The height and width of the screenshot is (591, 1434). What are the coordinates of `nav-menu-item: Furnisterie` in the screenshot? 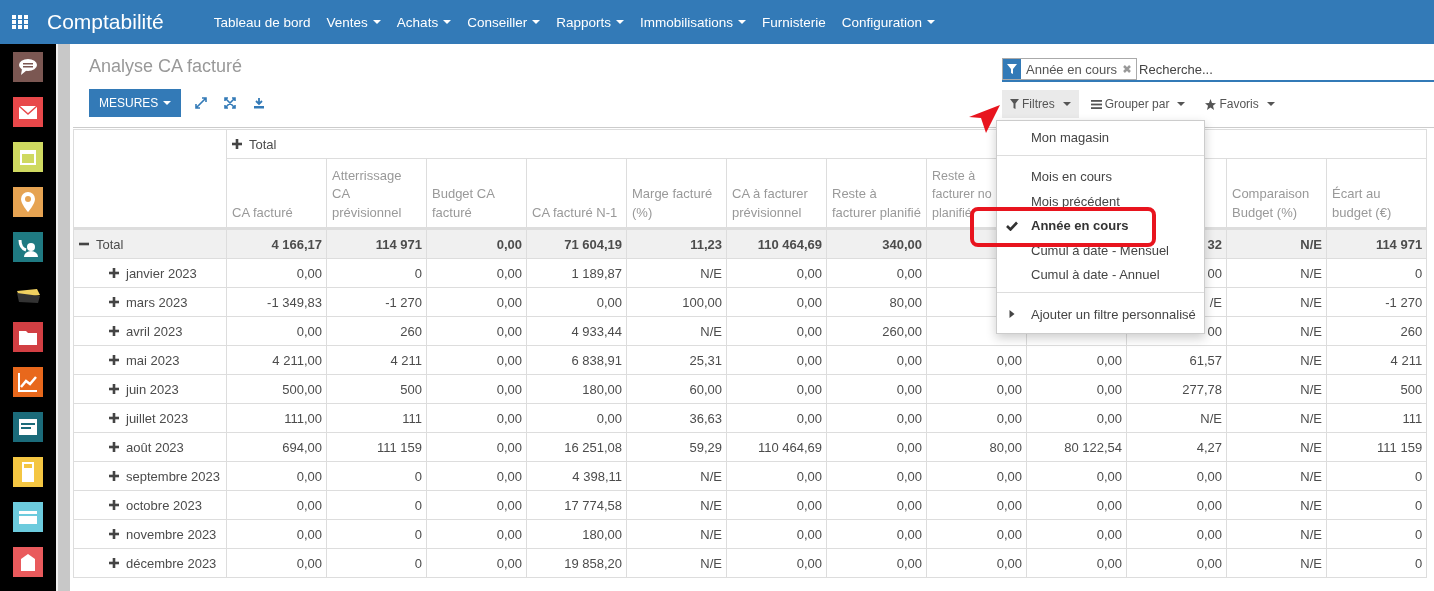 It's located at (794, 22).